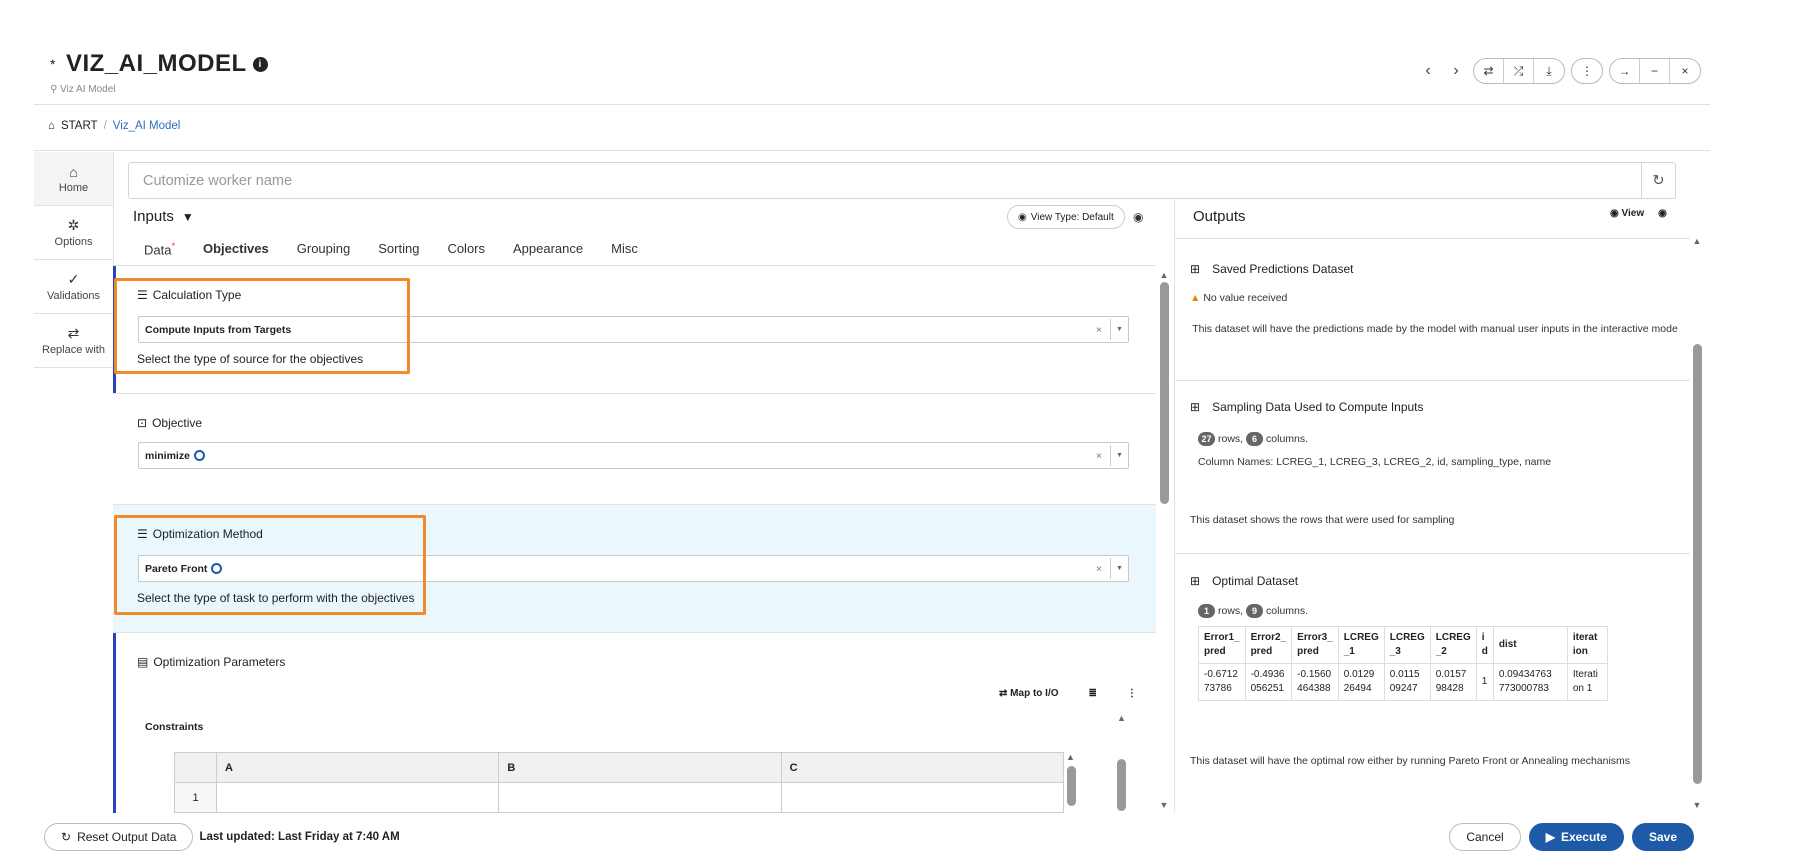  I want to click on nav-label: Replace with, so click(73, 350).